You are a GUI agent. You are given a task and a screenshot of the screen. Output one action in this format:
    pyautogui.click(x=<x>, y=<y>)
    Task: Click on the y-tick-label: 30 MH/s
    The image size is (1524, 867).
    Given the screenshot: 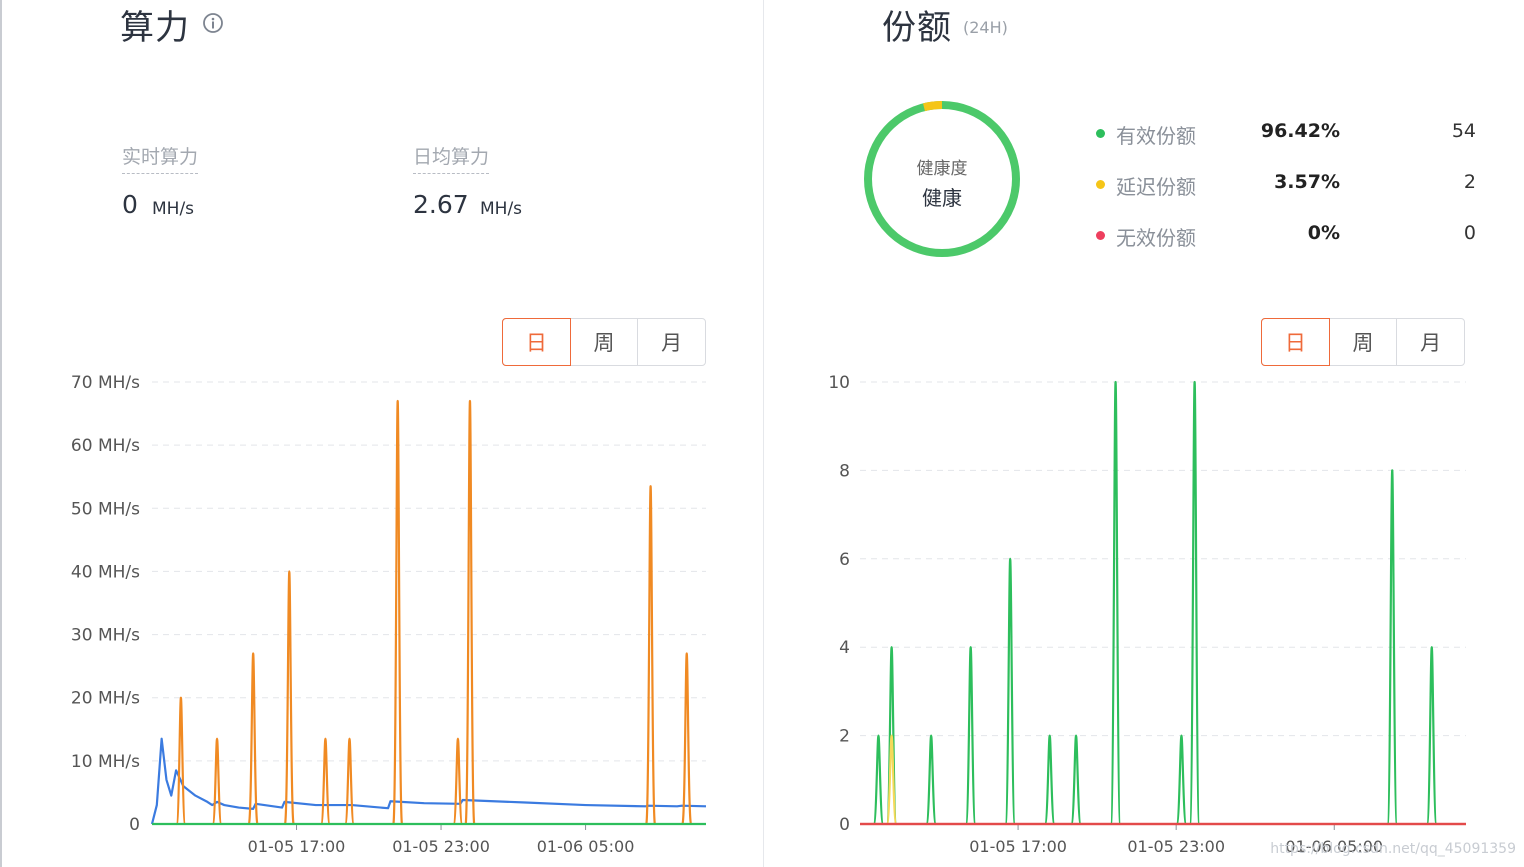 What is the action you would take?
    pyautogui.click(x=105, y=636)
    